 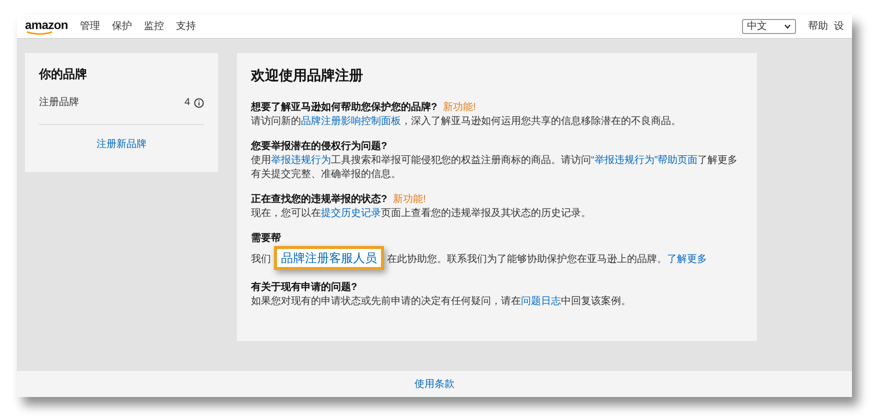 What do you see at coordinates (687, 259) in the screenshot?
I see `link: 了解更多` at bounding box center [687, 259].